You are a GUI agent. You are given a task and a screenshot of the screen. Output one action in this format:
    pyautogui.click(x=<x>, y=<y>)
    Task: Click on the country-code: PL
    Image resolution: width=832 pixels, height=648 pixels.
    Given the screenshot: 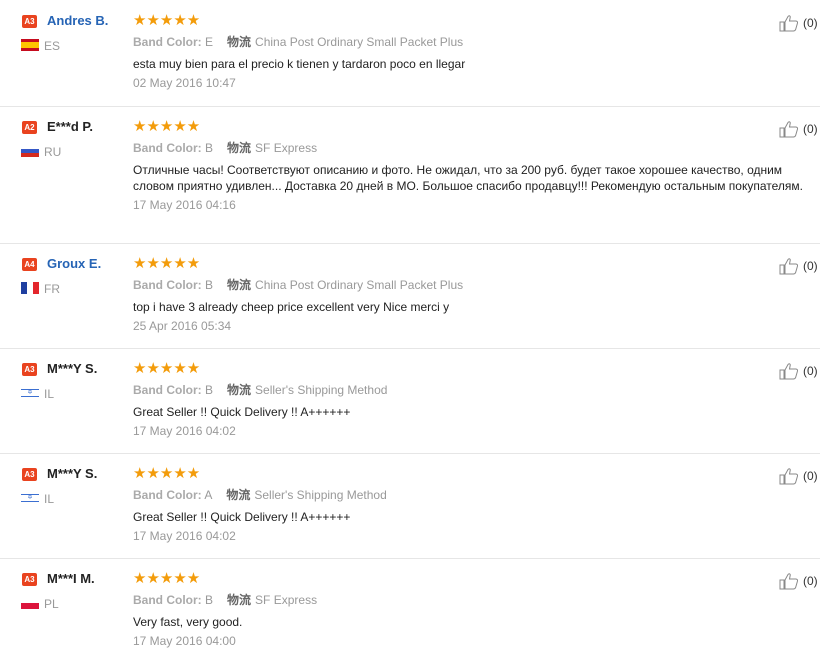 What is the action you would take?
    pyautogui.click(x=51, y=604)
    